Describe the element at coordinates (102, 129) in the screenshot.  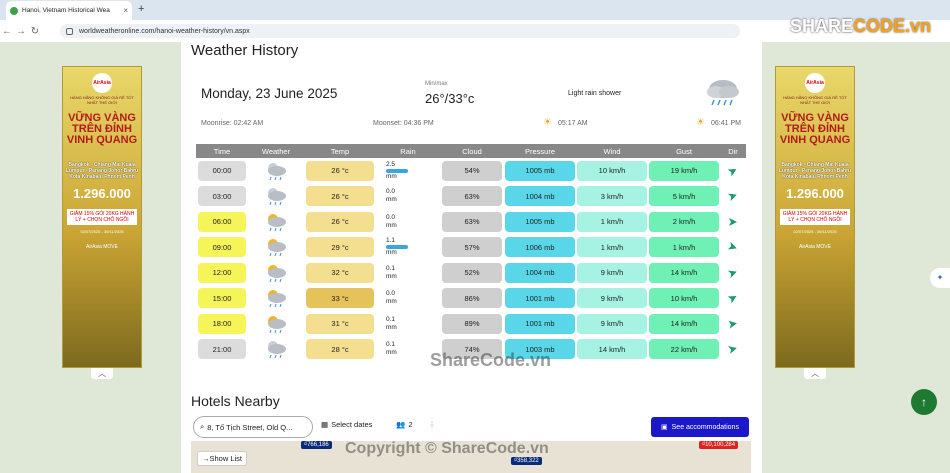
I see `ad-headline: VỮNG VÀNG TRÊN ĐỈNH VINH QUANG` at that location.